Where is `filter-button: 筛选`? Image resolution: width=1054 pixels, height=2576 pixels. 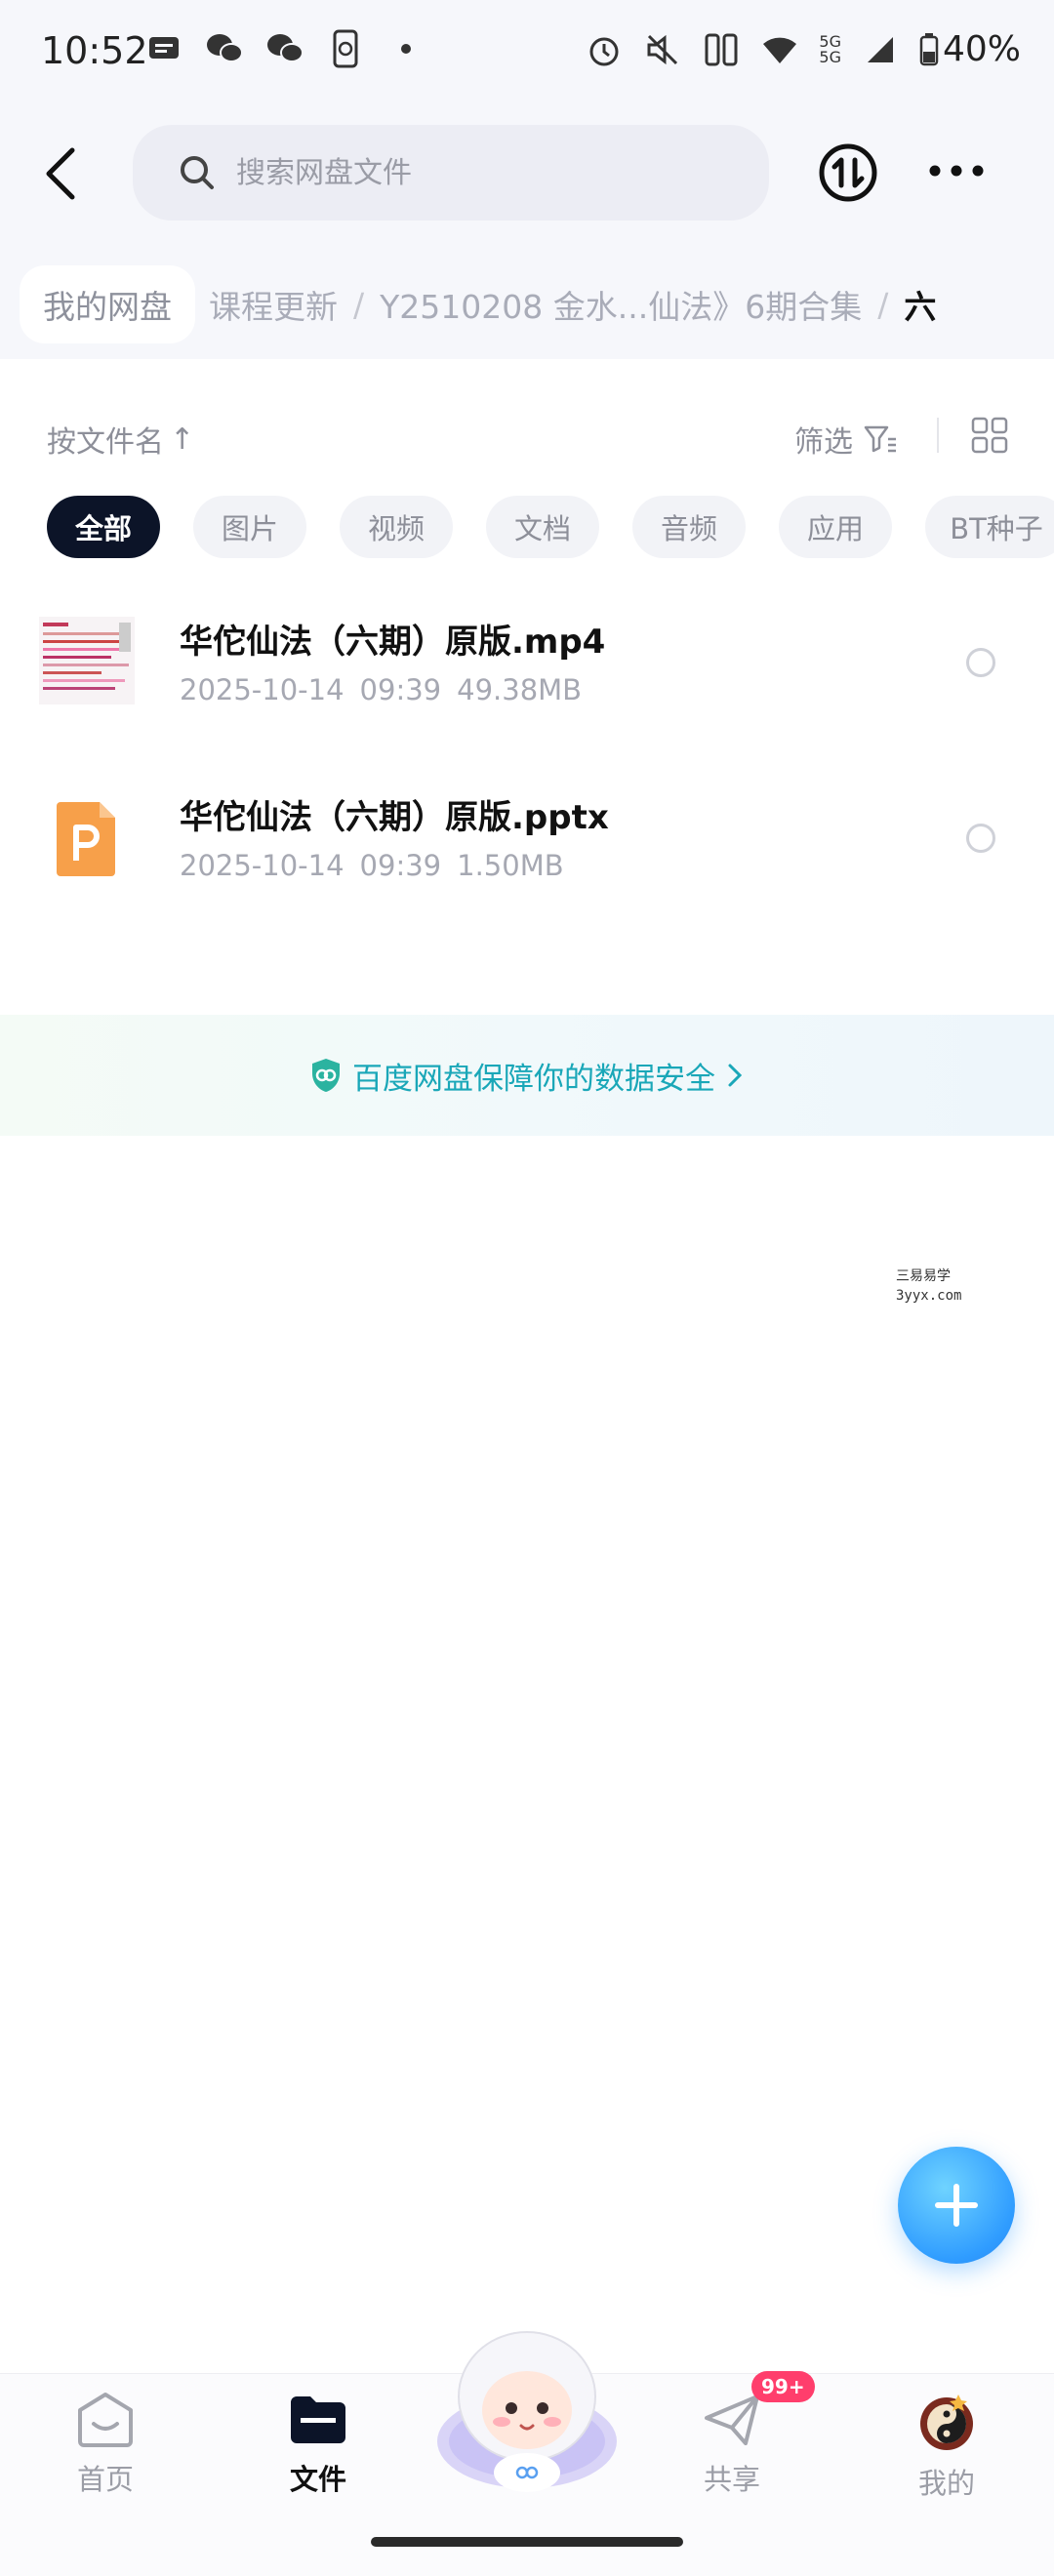
filter-button: 筛选 is located at coordinates (846, 439).